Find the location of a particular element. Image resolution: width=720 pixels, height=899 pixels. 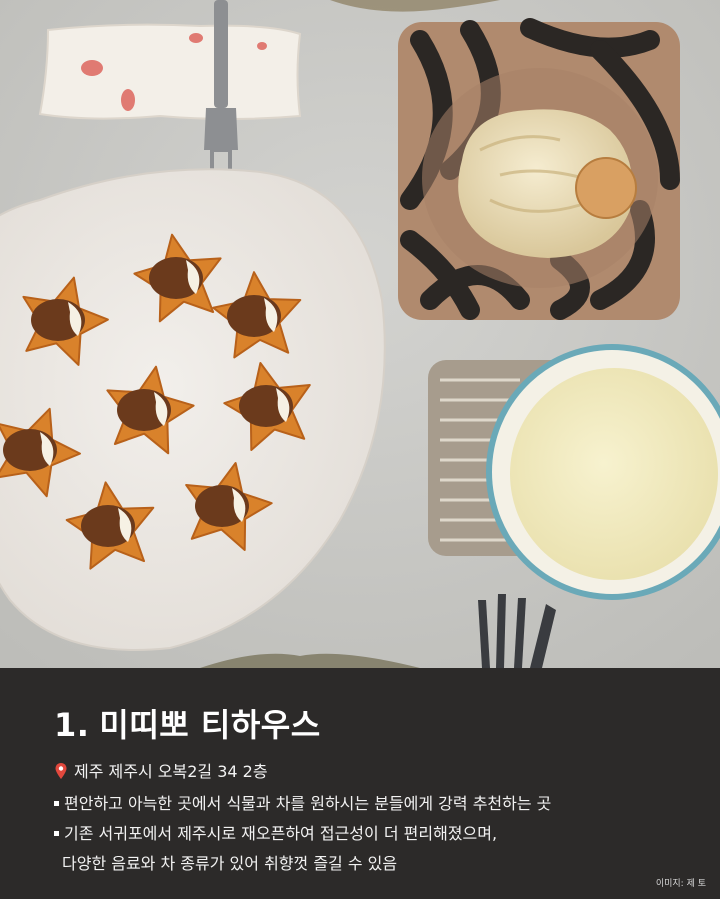

chopstick-rest is located at coordinates (170, 71).